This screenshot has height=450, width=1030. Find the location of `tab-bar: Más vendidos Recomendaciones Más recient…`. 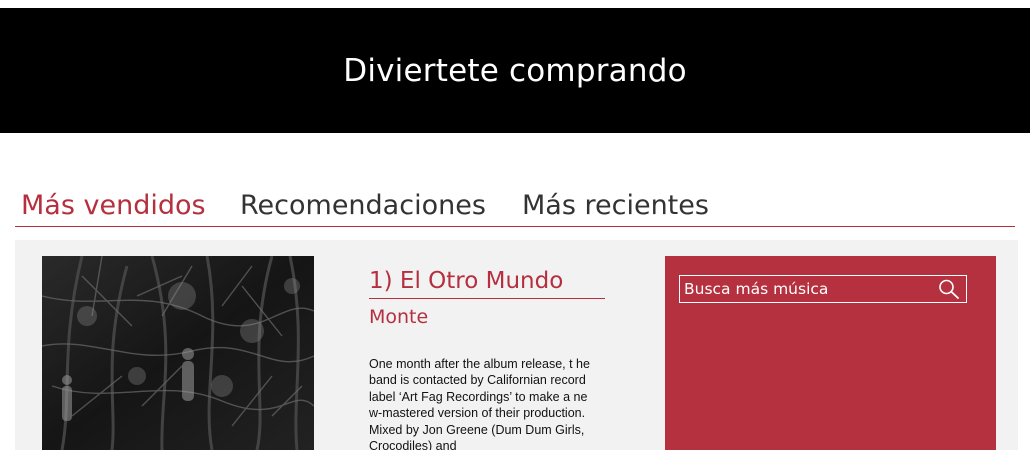

tab-bar: Más vendidos Recomendaciones Más recient… is located at coordinates (515, 207).